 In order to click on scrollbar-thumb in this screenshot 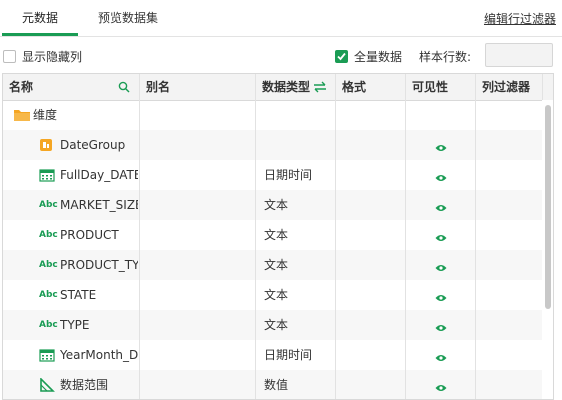, I will do `click(548, 207)`.